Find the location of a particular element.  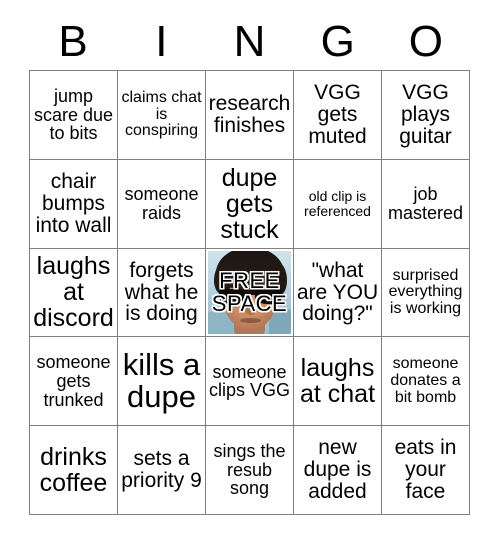

bingo-cell-label: sings the resub song is located at coordinates (249, 470).